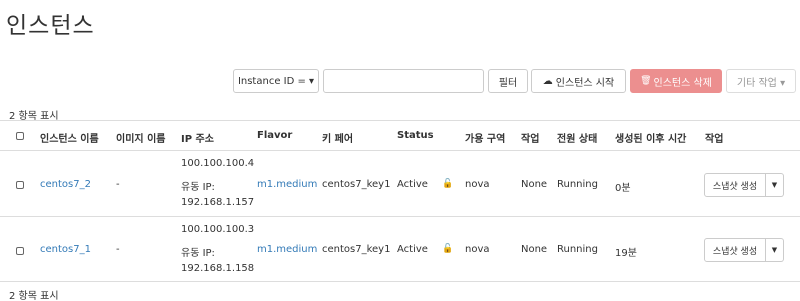  Describe the element at coordinates (761, 81) in the screenshot. I see `more-actions-button: 기타 작업 ▾` at that location.